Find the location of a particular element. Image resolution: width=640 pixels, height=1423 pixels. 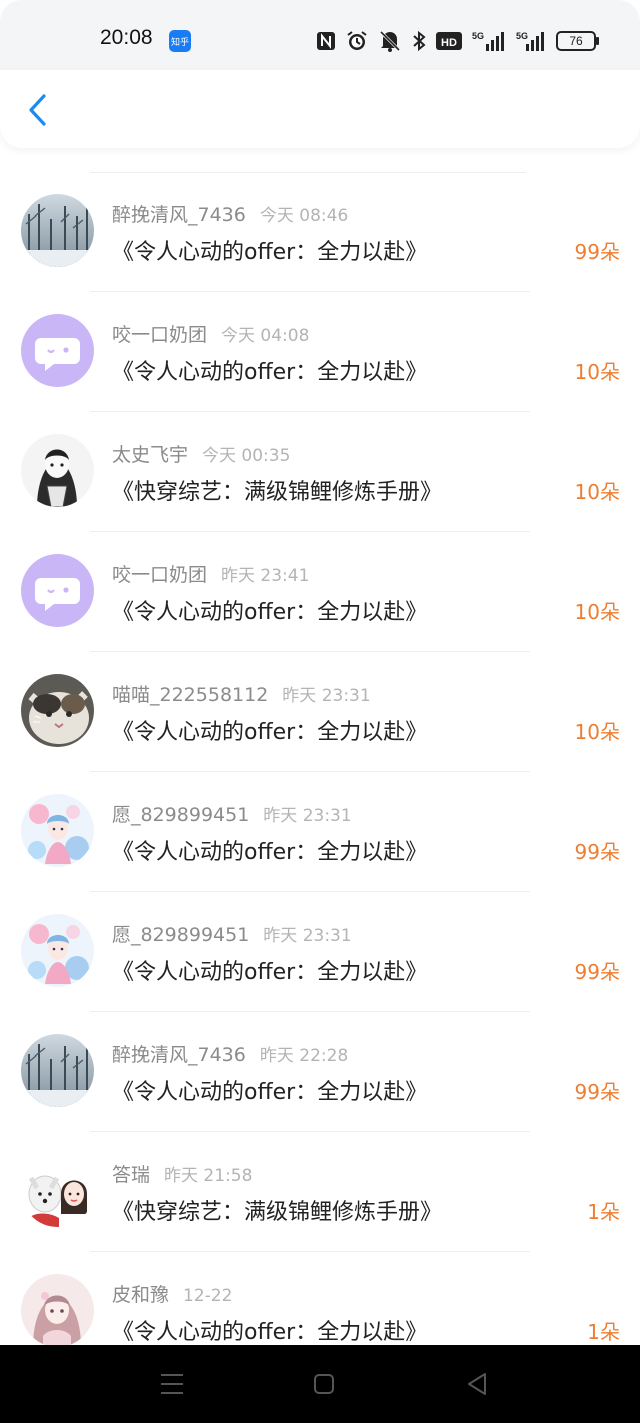

list-item: 答瑞 昨天 21:58 《快穿综艺：满级锦鲤修炼手册》 1朵 is located at coordinates (320, 1192).